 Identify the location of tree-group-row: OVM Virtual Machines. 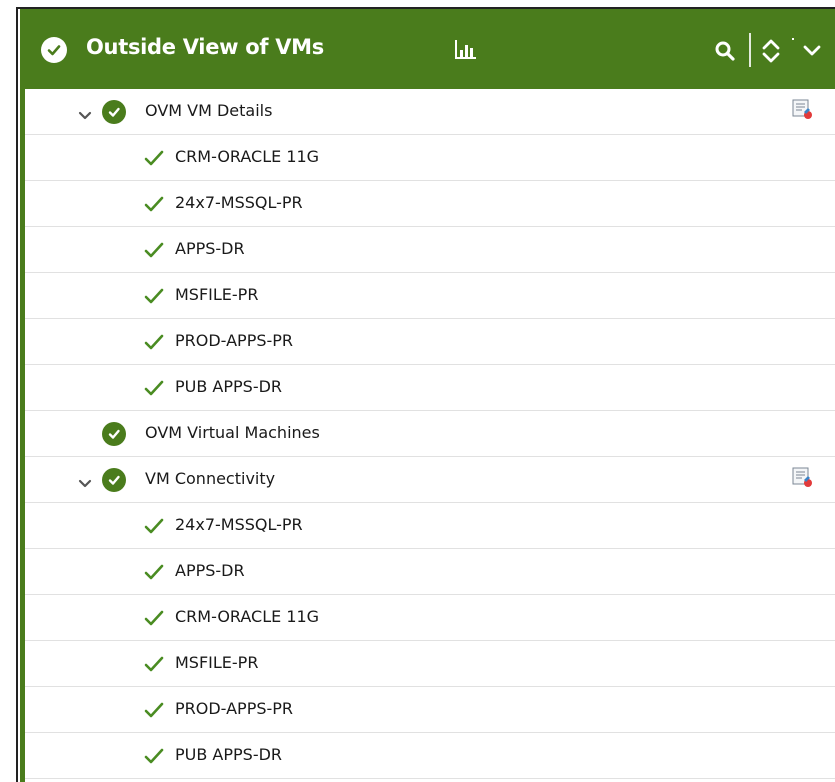
(430, 434).